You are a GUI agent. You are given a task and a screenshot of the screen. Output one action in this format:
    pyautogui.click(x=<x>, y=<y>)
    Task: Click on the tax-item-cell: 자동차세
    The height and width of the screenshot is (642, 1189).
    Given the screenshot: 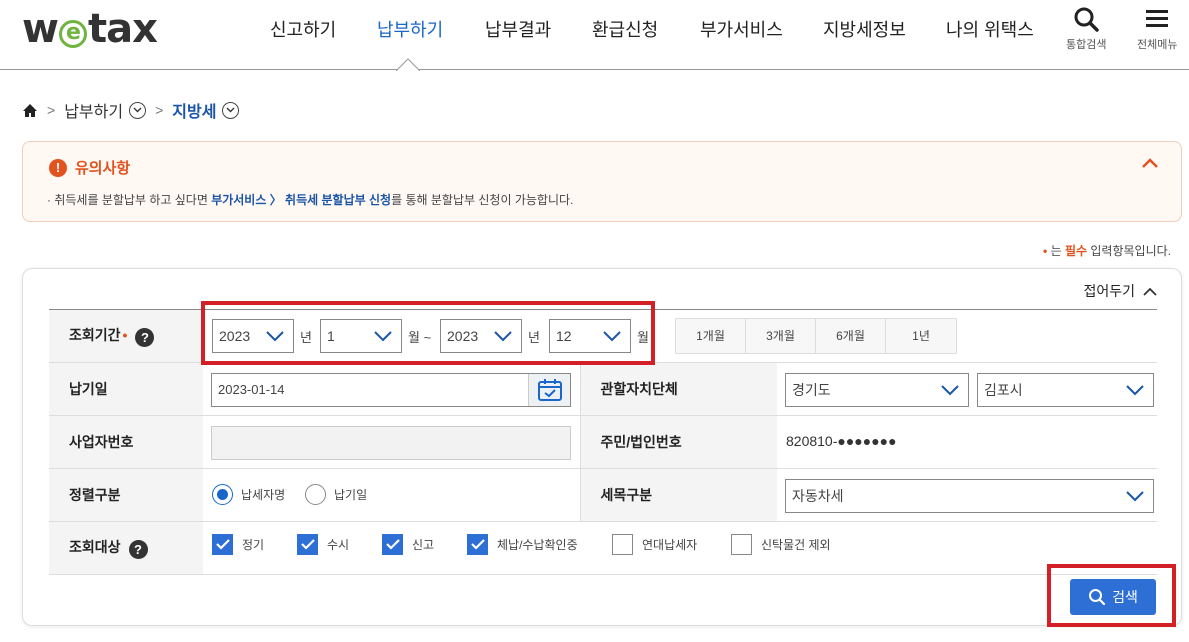 What is the action you would take?
    pyautogui.click(x=967, y=495)
    